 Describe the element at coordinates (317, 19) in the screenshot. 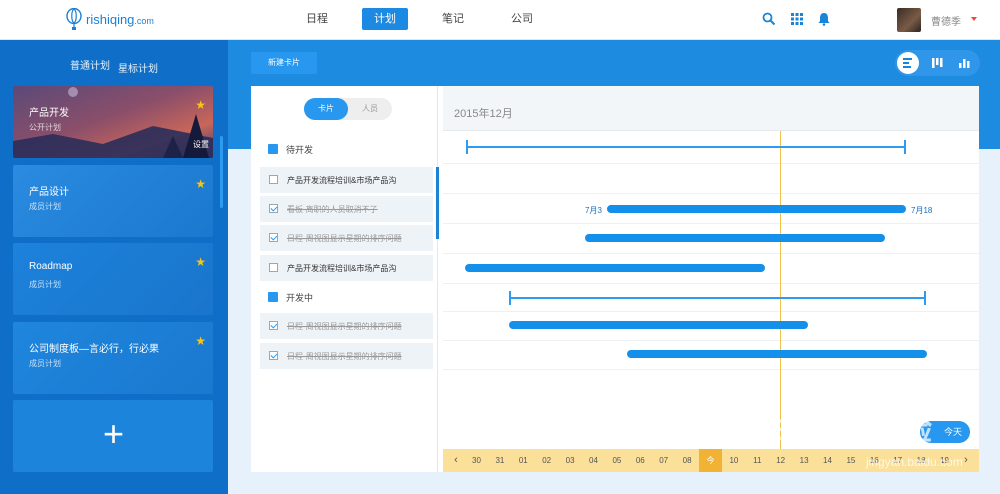

I see `nav-schedule: 日程` at that location.